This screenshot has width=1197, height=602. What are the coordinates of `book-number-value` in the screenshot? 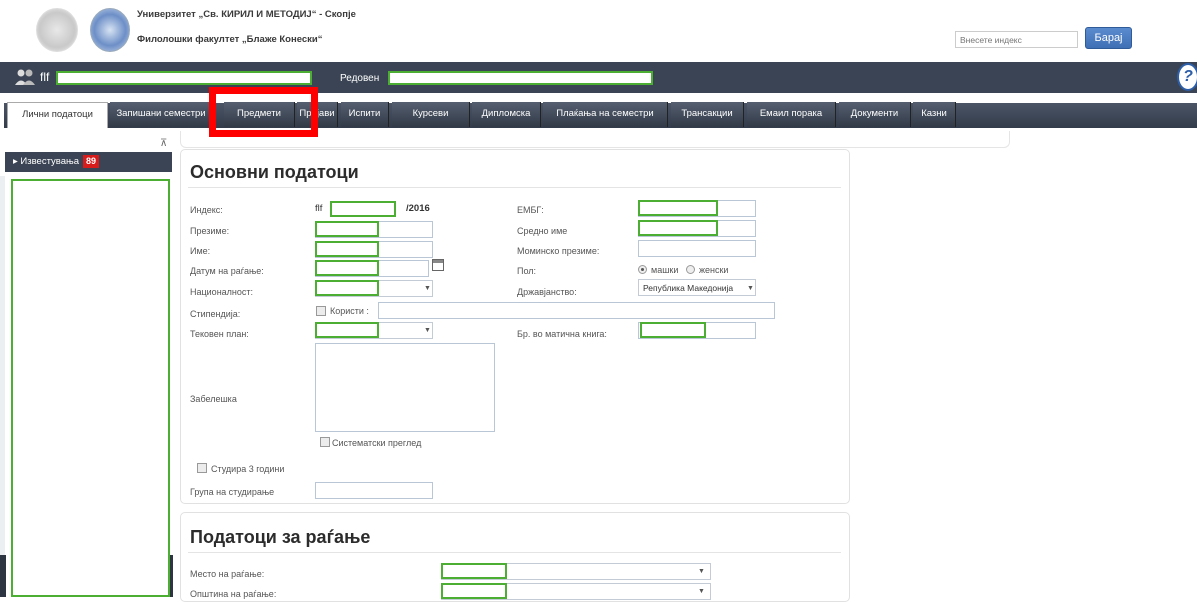 It's located at (673, 330).